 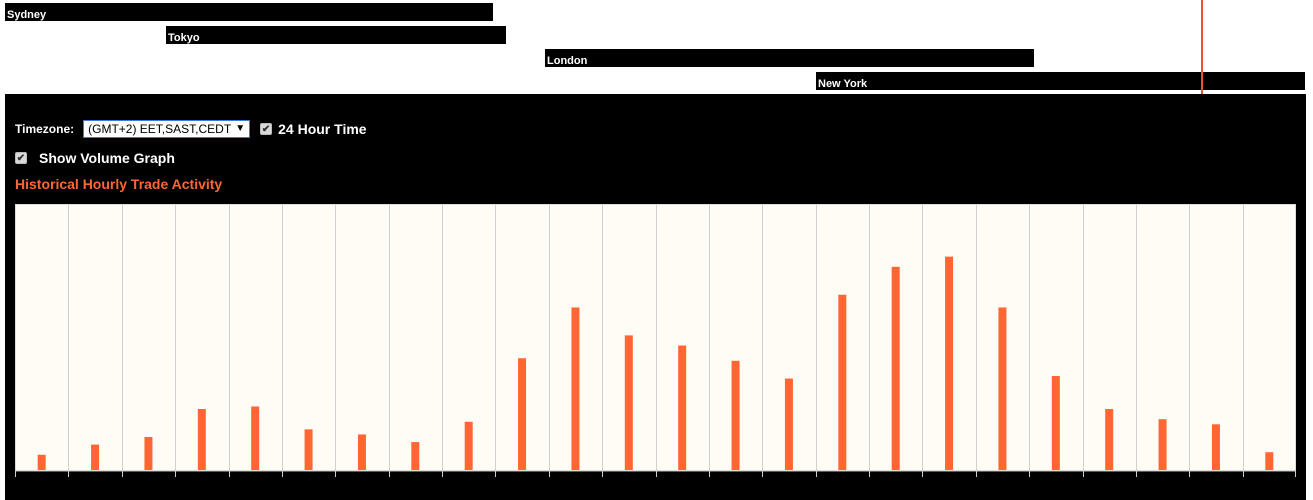 I want to click on session-bar-new-york: New York, so click(x=1060, y=81).